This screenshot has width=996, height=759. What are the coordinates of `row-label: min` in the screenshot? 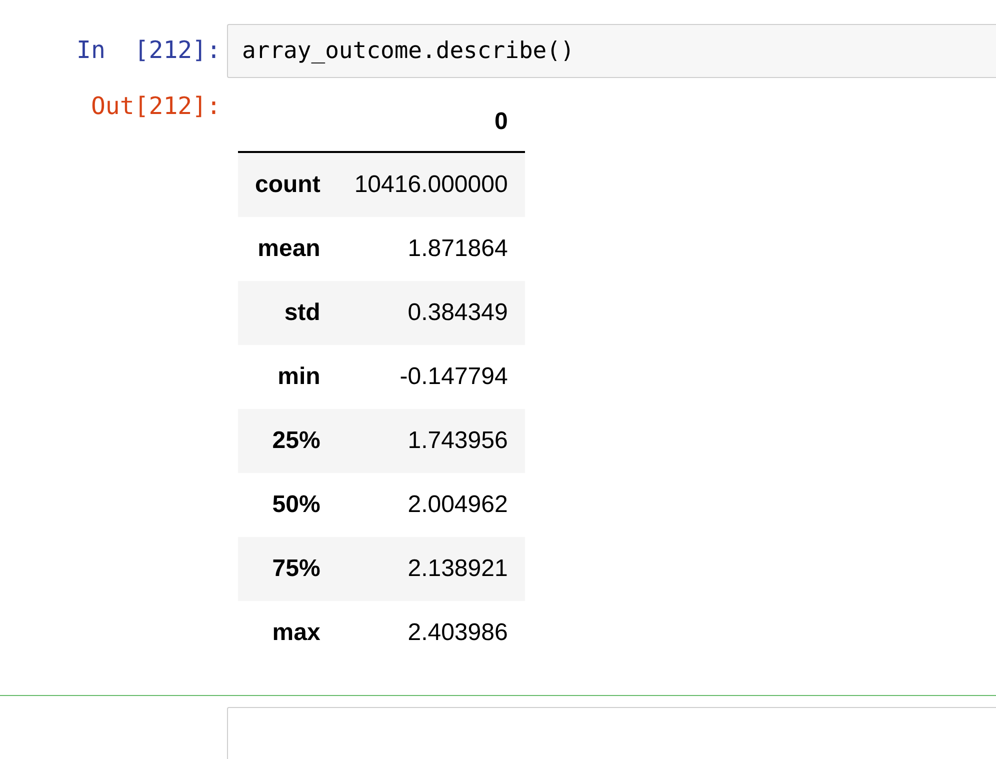 It's located at (299, 376).